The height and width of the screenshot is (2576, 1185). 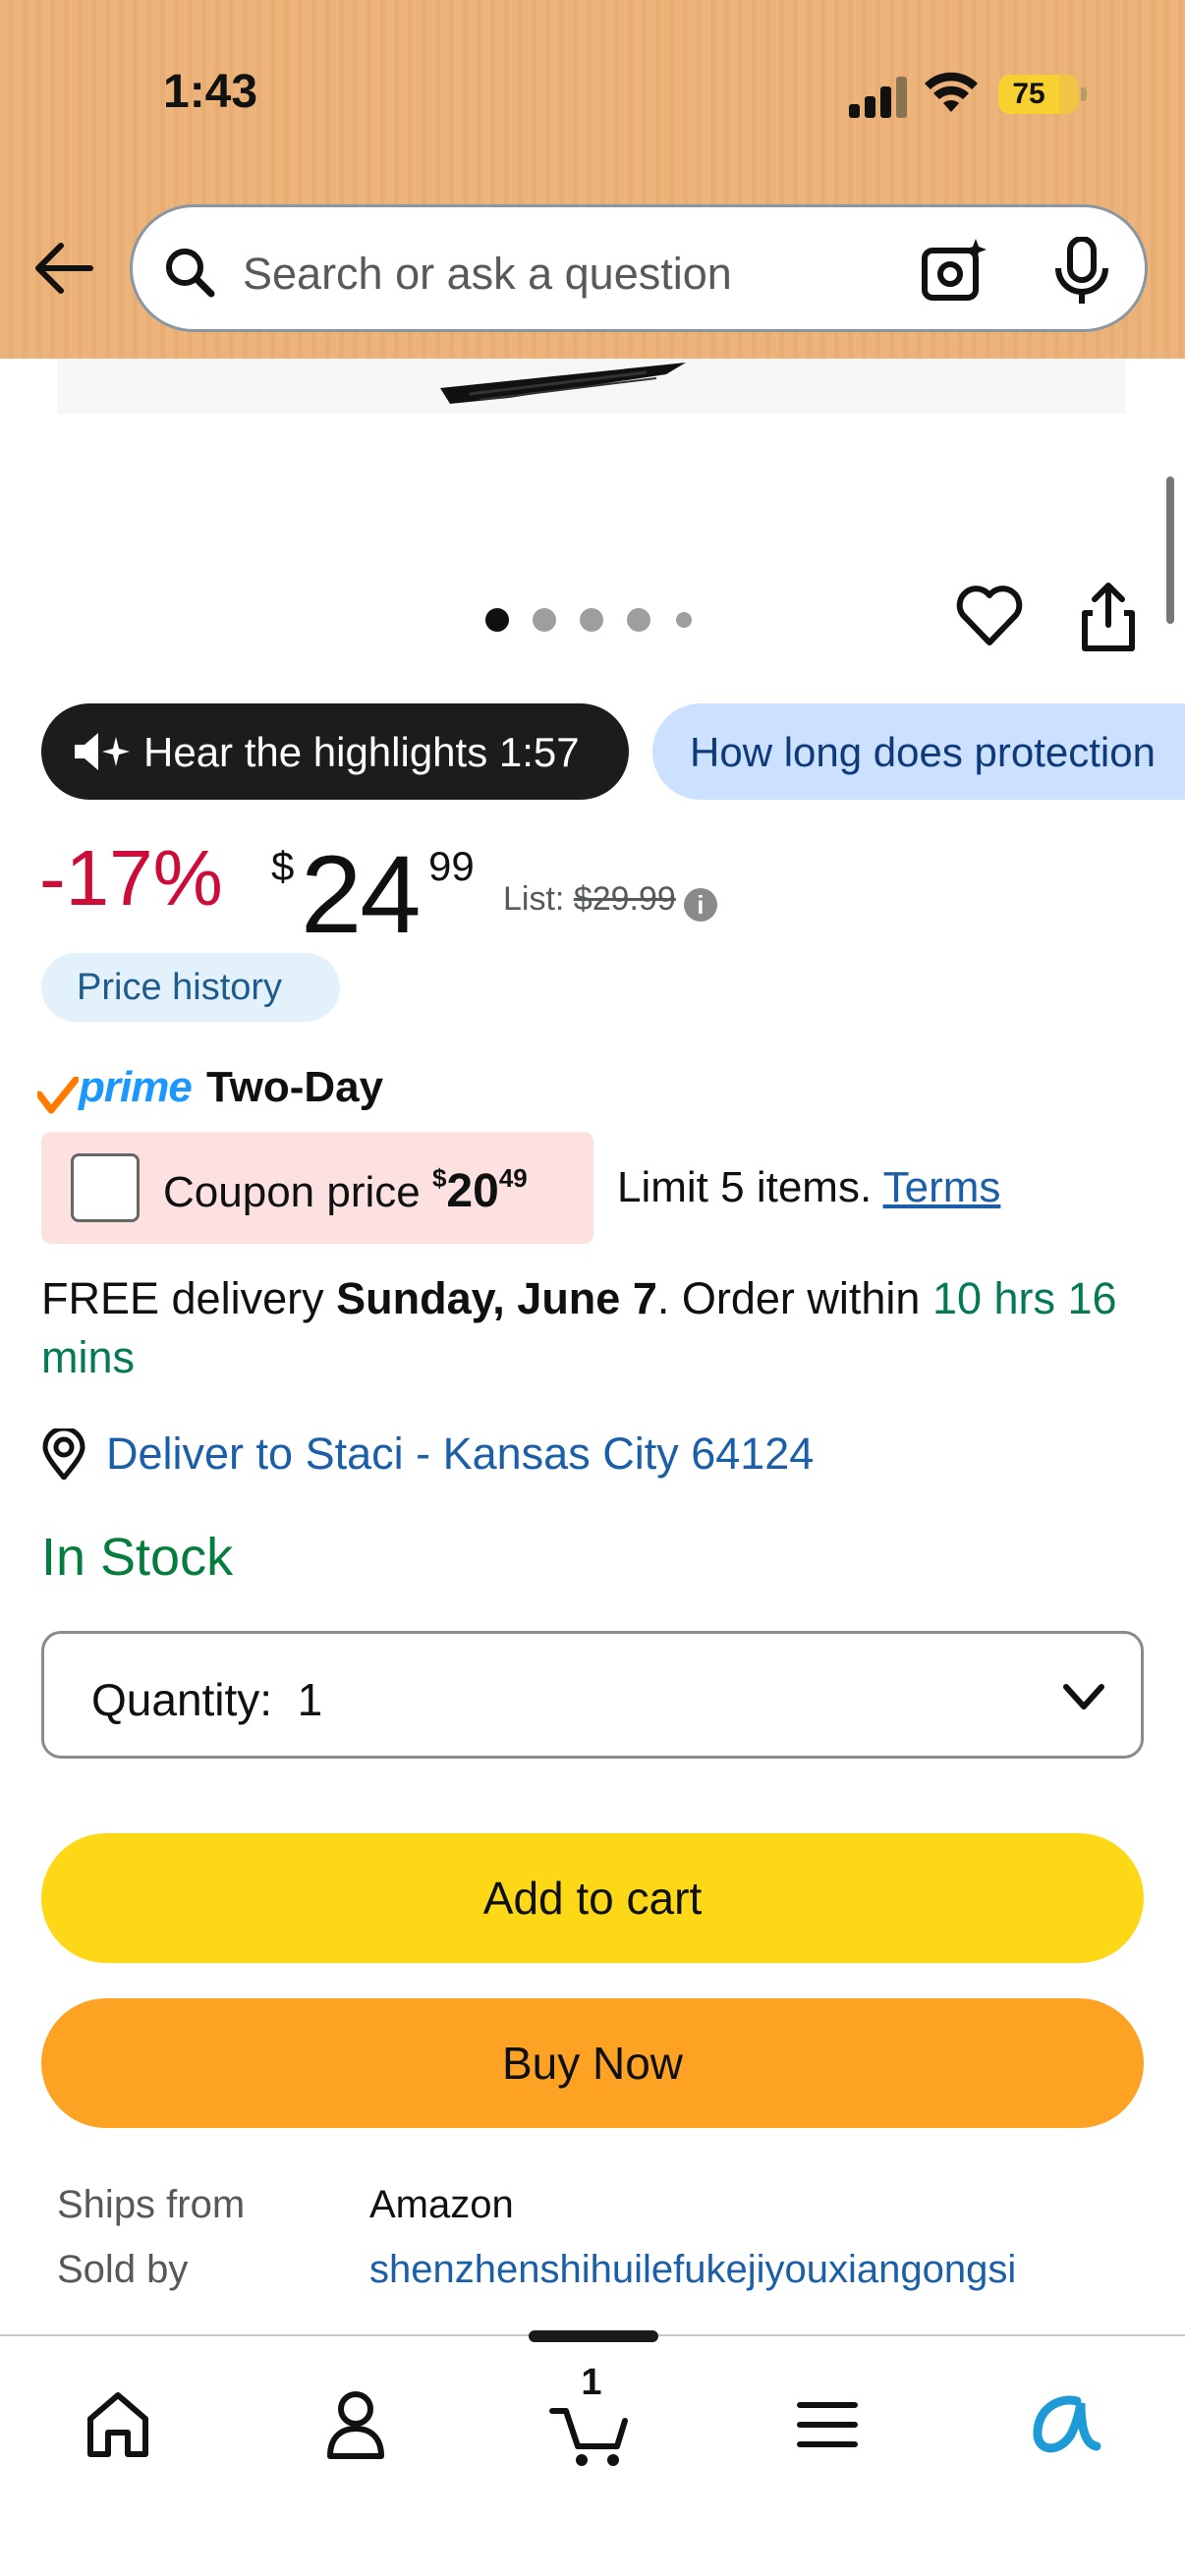 I want to click on tab-account, so click(x=356, y=2423).